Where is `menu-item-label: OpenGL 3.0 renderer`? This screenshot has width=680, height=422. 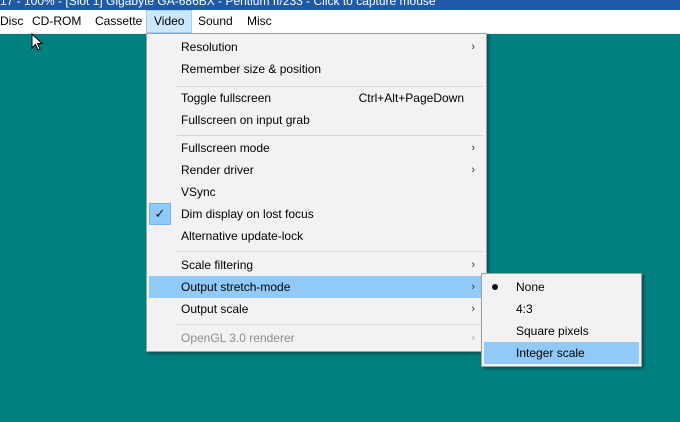
menu-item-label: OpenGL 3.0 renderer is located at coordinates (238, 338).